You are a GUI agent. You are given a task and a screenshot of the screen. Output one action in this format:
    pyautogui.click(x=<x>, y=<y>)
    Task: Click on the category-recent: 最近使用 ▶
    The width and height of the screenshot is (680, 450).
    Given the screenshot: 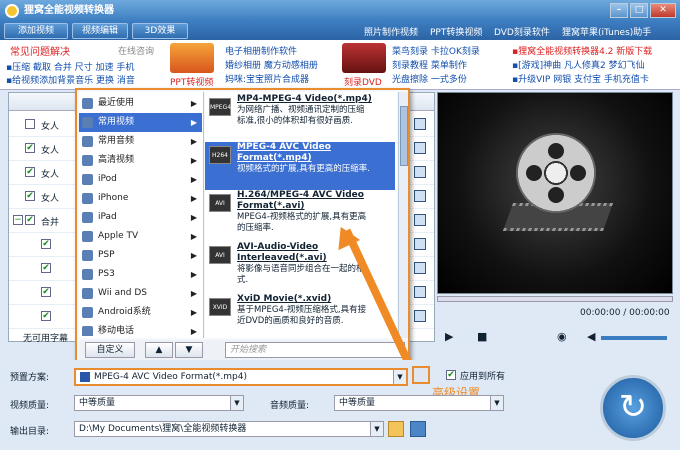 What is the action you would take?
    pyautogui.click(x=140, y=103)
    